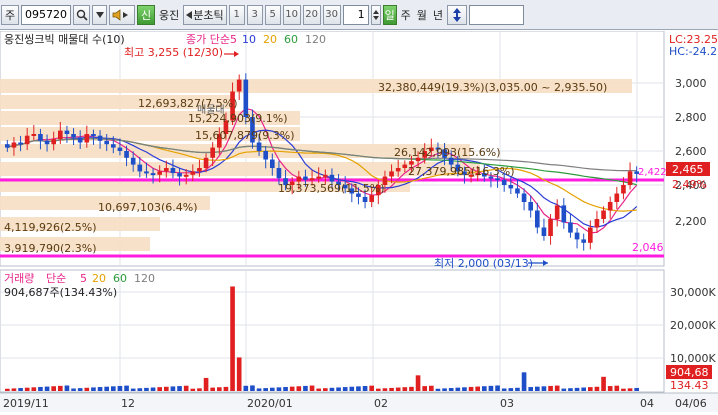  I want to click on interval-20: 20, so click(311, 14).